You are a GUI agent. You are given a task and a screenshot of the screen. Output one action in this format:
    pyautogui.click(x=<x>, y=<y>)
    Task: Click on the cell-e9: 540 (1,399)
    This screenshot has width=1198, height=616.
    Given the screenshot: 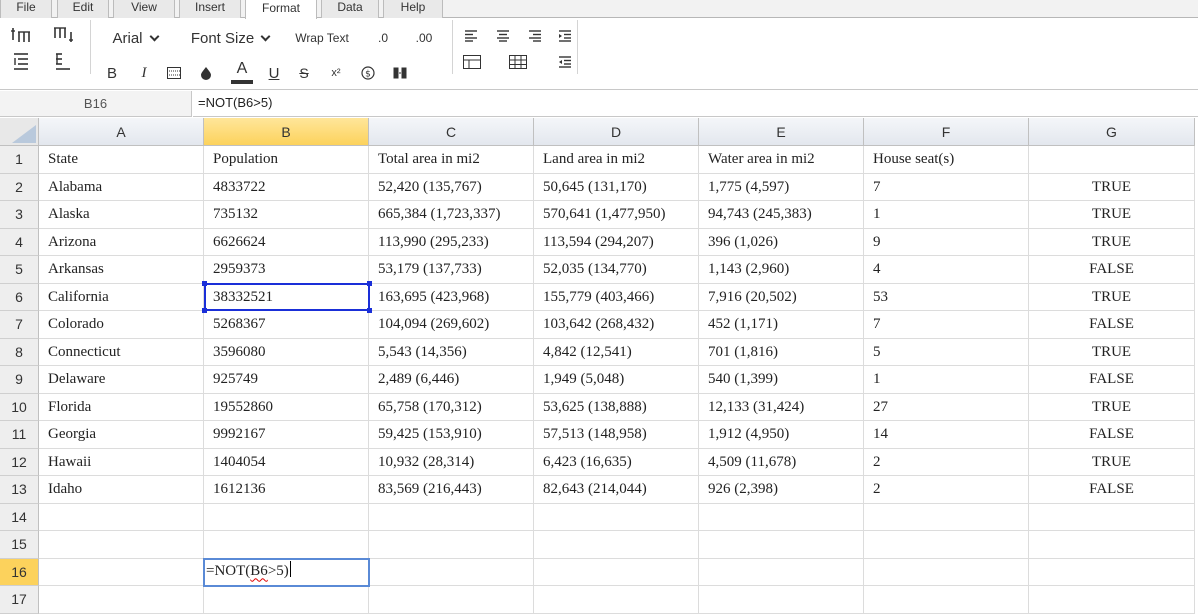 What is the action you would take?
    pyautogui.click(x=781, y=380)
    